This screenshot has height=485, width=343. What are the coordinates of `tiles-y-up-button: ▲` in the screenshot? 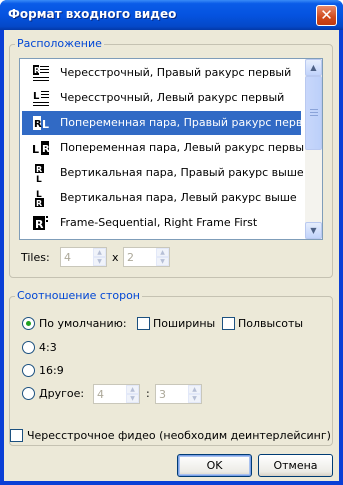 It's located at (162, 252).